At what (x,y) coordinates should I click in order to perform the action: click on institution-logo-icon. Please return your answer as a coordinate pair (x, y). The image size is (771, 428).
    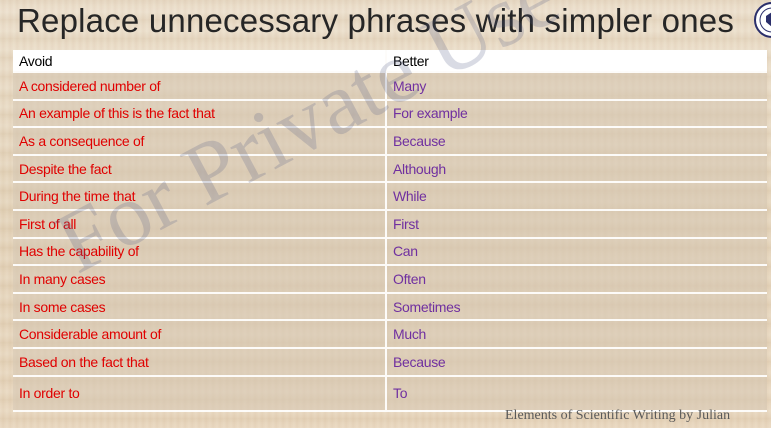
    Looking at the image, I should click on (762, 20).